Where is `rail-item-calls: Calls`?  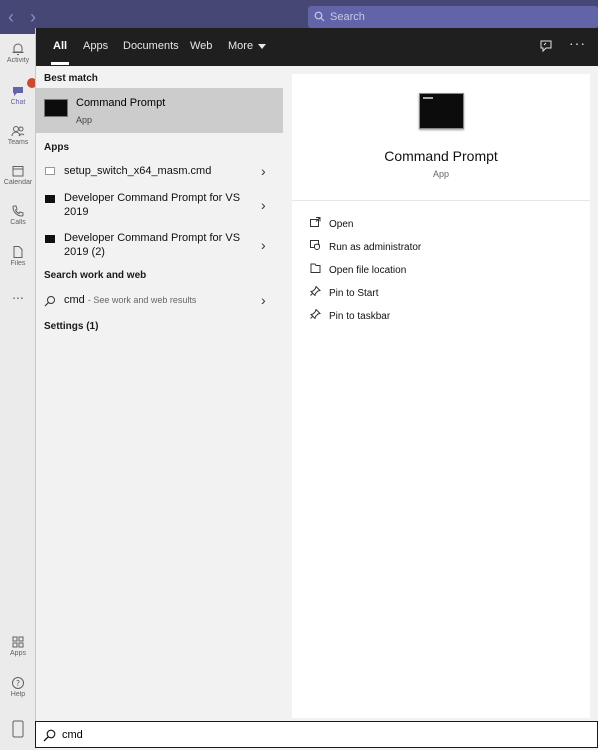
rail-item-calls: Calls is located at coordinates (18, 215).